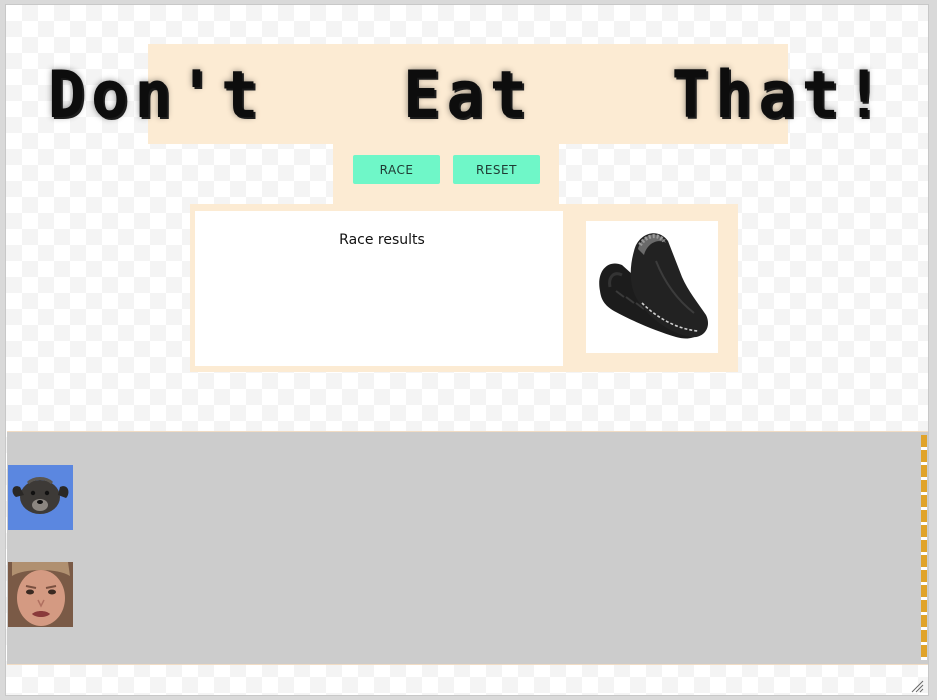  I want to click on page-title: Don't Eat That!, so click(468, 94).